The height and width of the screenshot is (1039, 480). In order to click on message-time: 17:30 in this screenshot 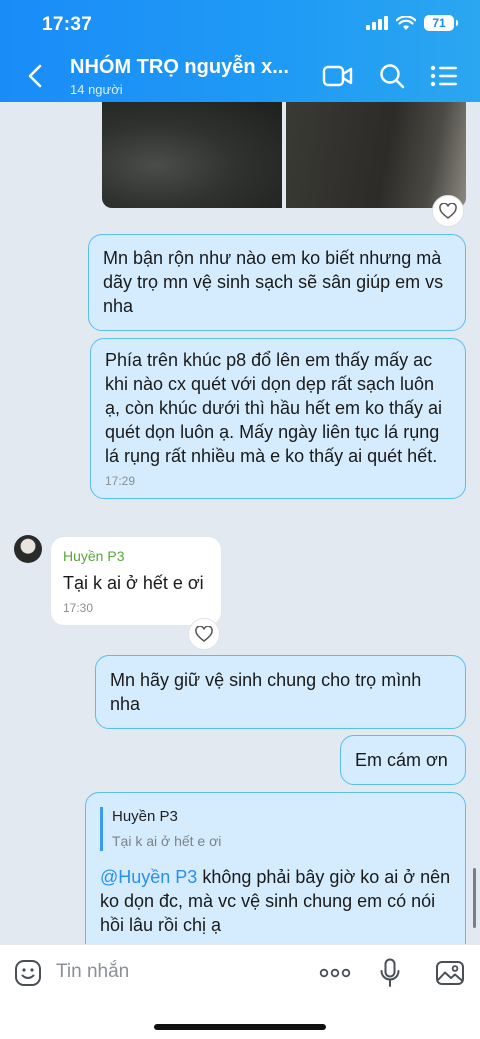, I will do `click(78, 608)`.